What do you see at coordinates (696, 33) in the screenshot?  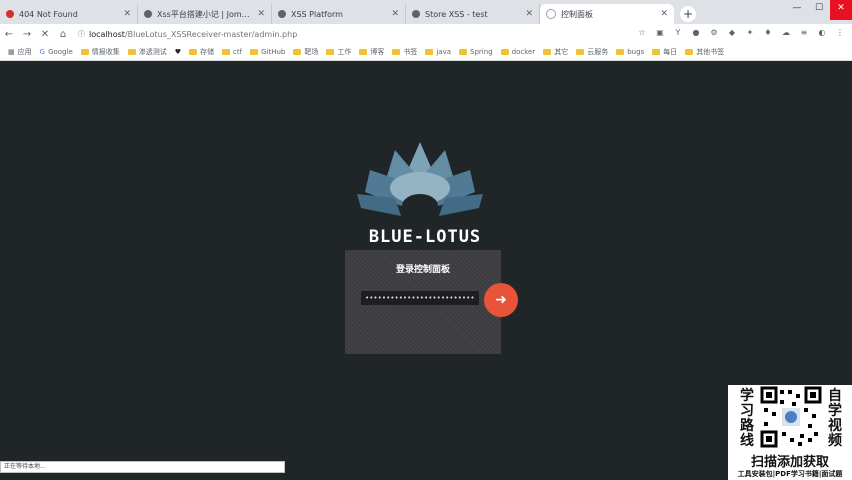 I see `extension-icon: ●` at bounding box center [696, 33].